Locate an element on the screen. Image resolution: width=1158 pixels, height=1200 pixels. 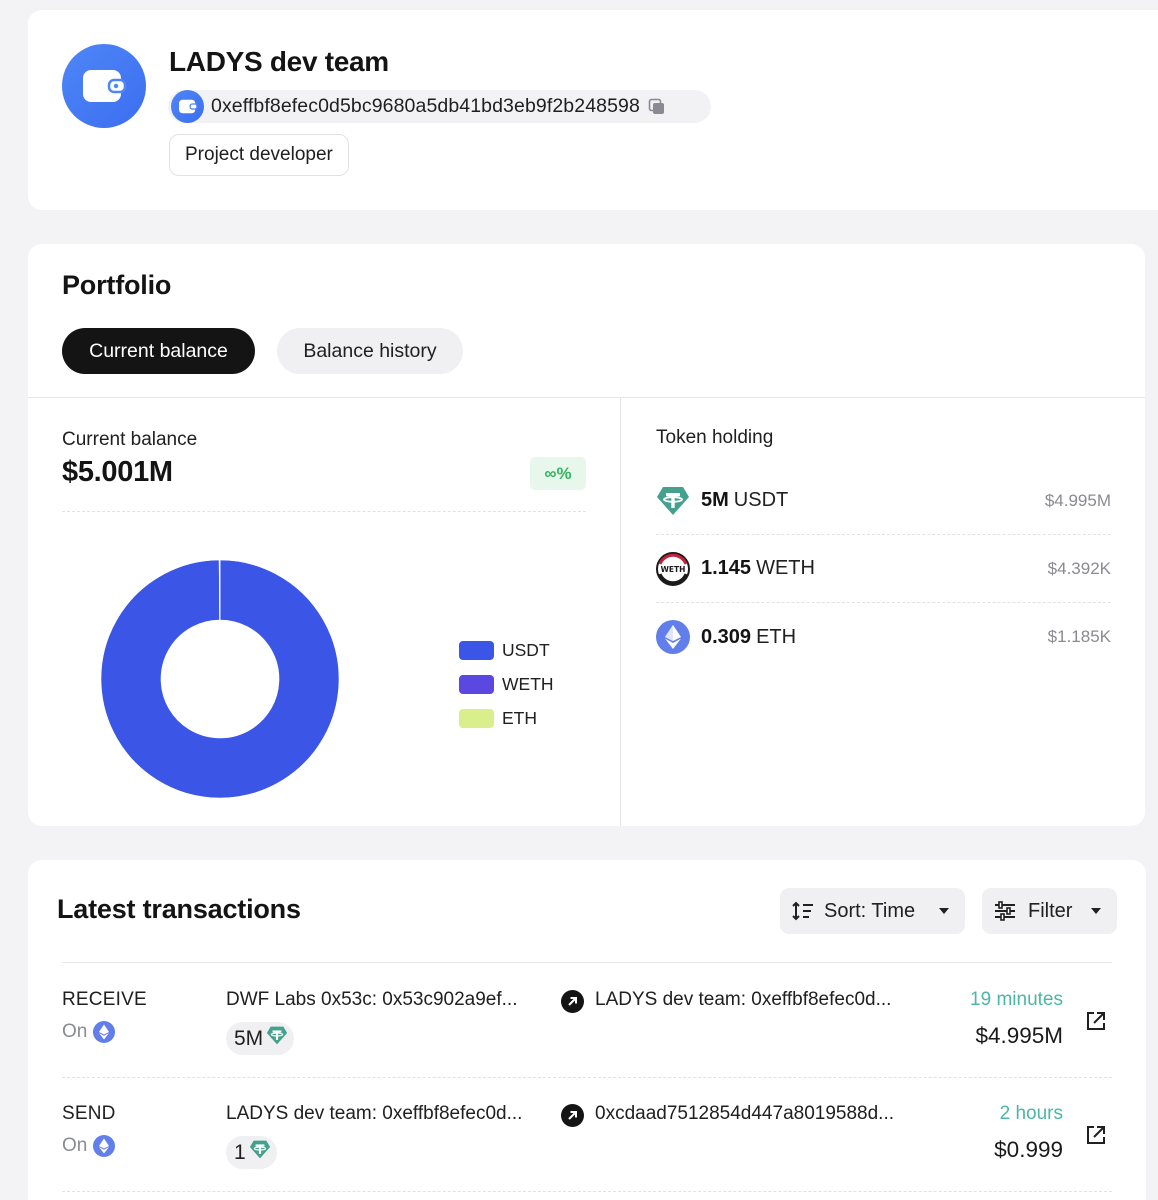
tx-amount-pill: 1 is located at coordinates (251, 1152).